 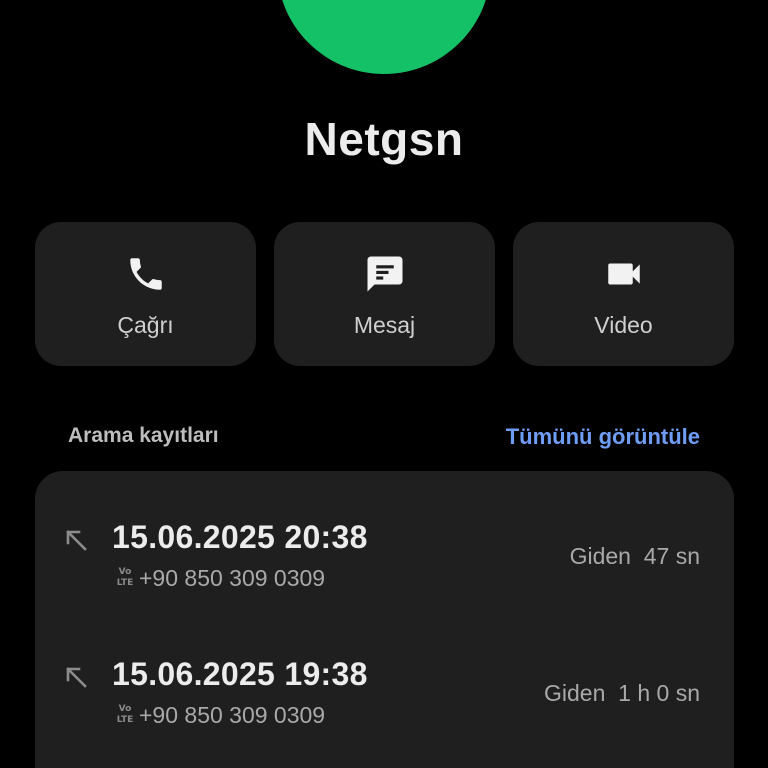 I want to click on message-button: Mesaj, so click(x=384, y=294).